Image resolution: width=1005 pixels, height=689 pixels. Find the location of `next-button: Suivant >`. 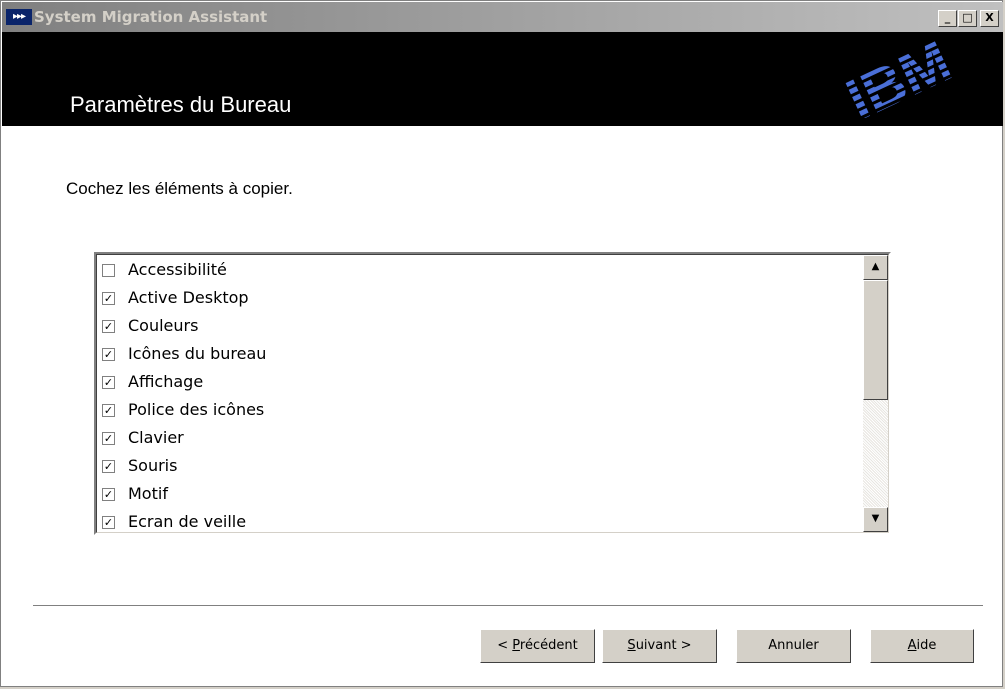

next-button: Suivant > is located at coordinates (659, 646).